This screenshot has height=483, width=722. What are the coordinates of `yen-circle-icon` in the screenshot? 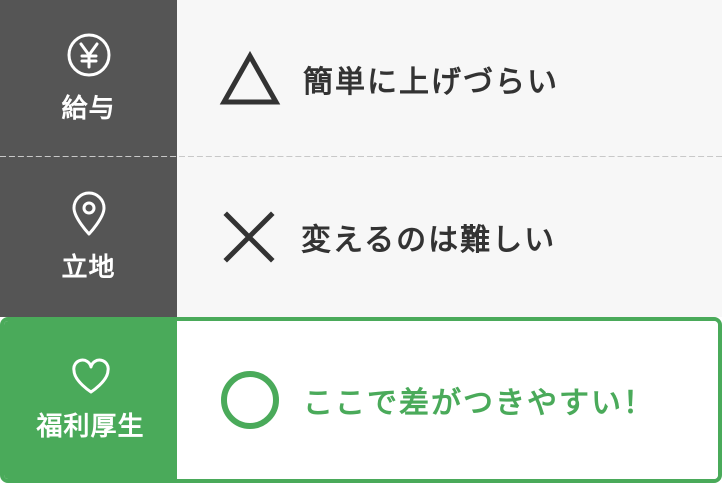 It's located at (88, 55).